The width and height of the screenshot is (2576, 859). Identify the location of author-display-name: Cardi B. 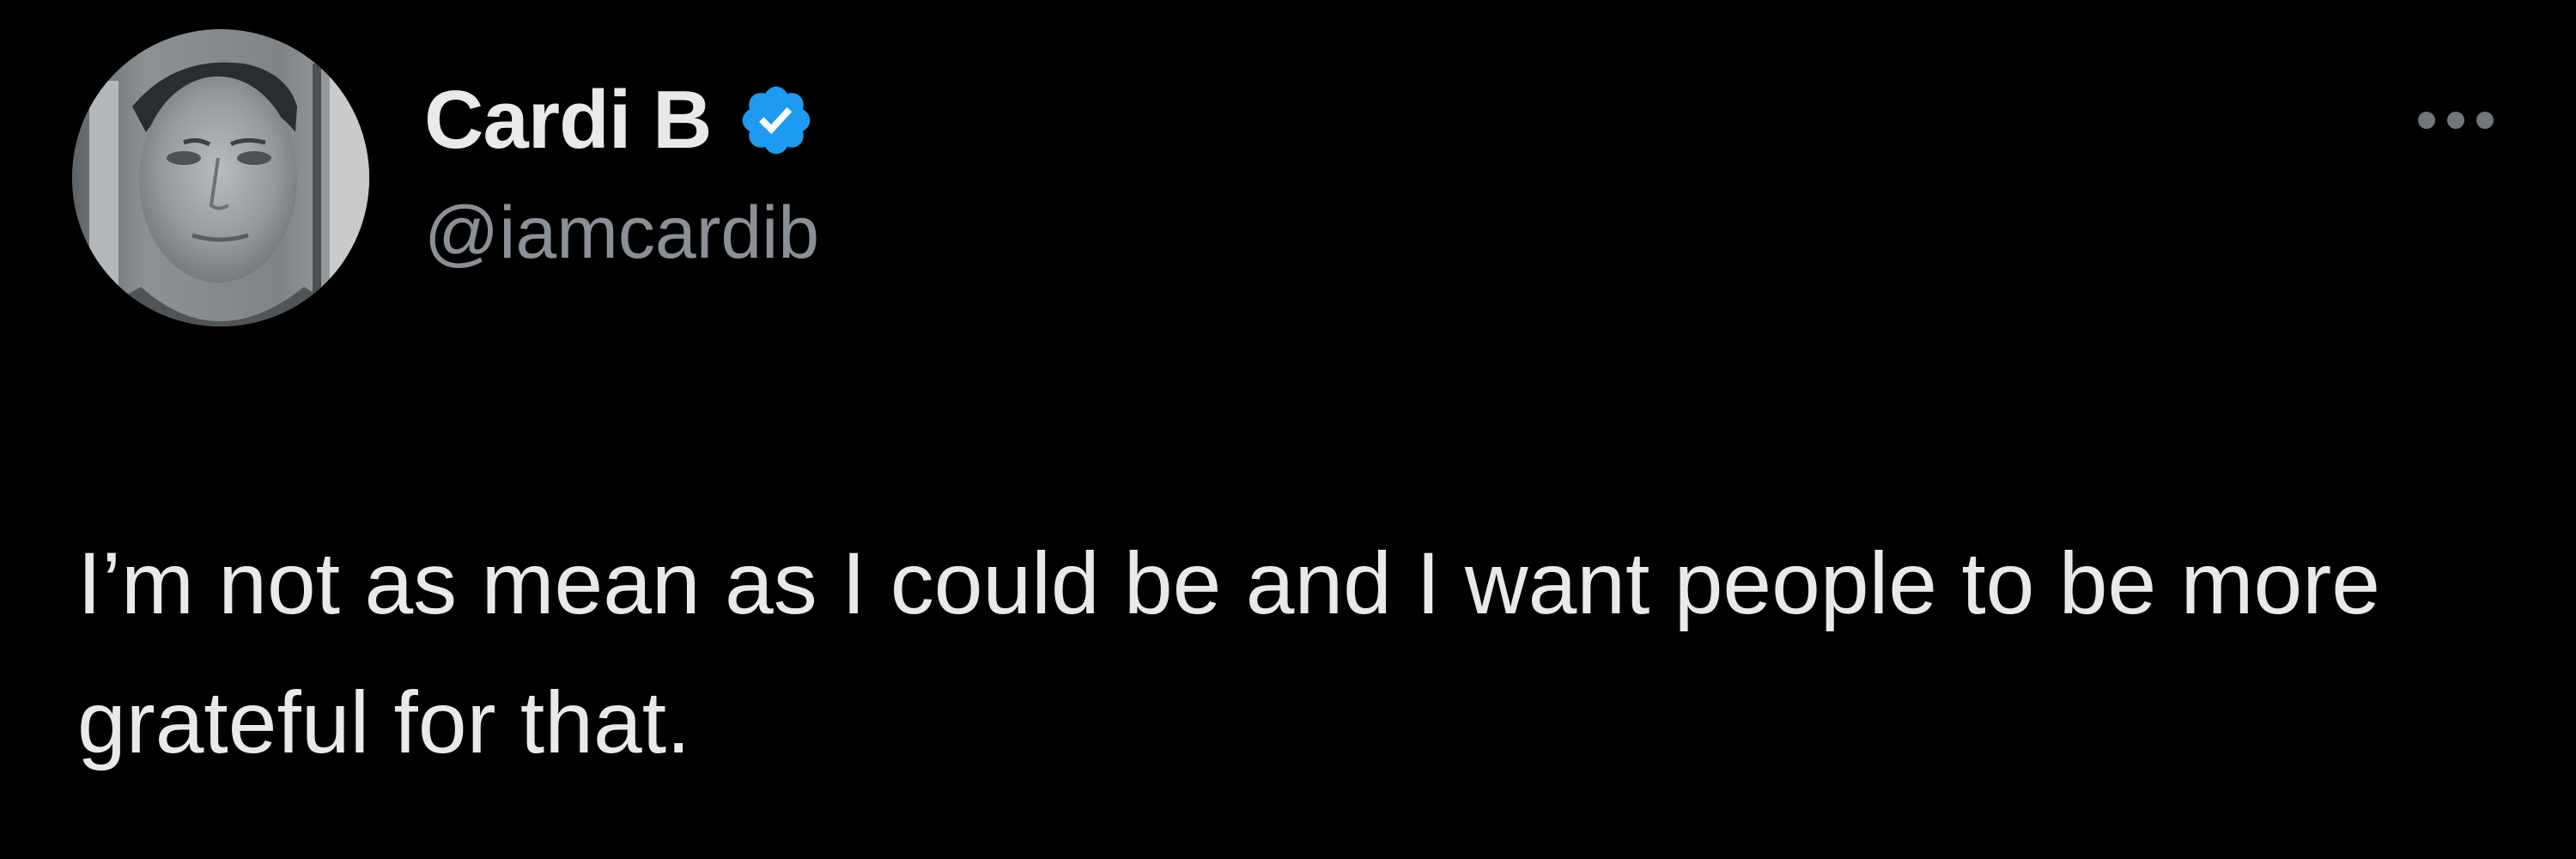
(568, 121).